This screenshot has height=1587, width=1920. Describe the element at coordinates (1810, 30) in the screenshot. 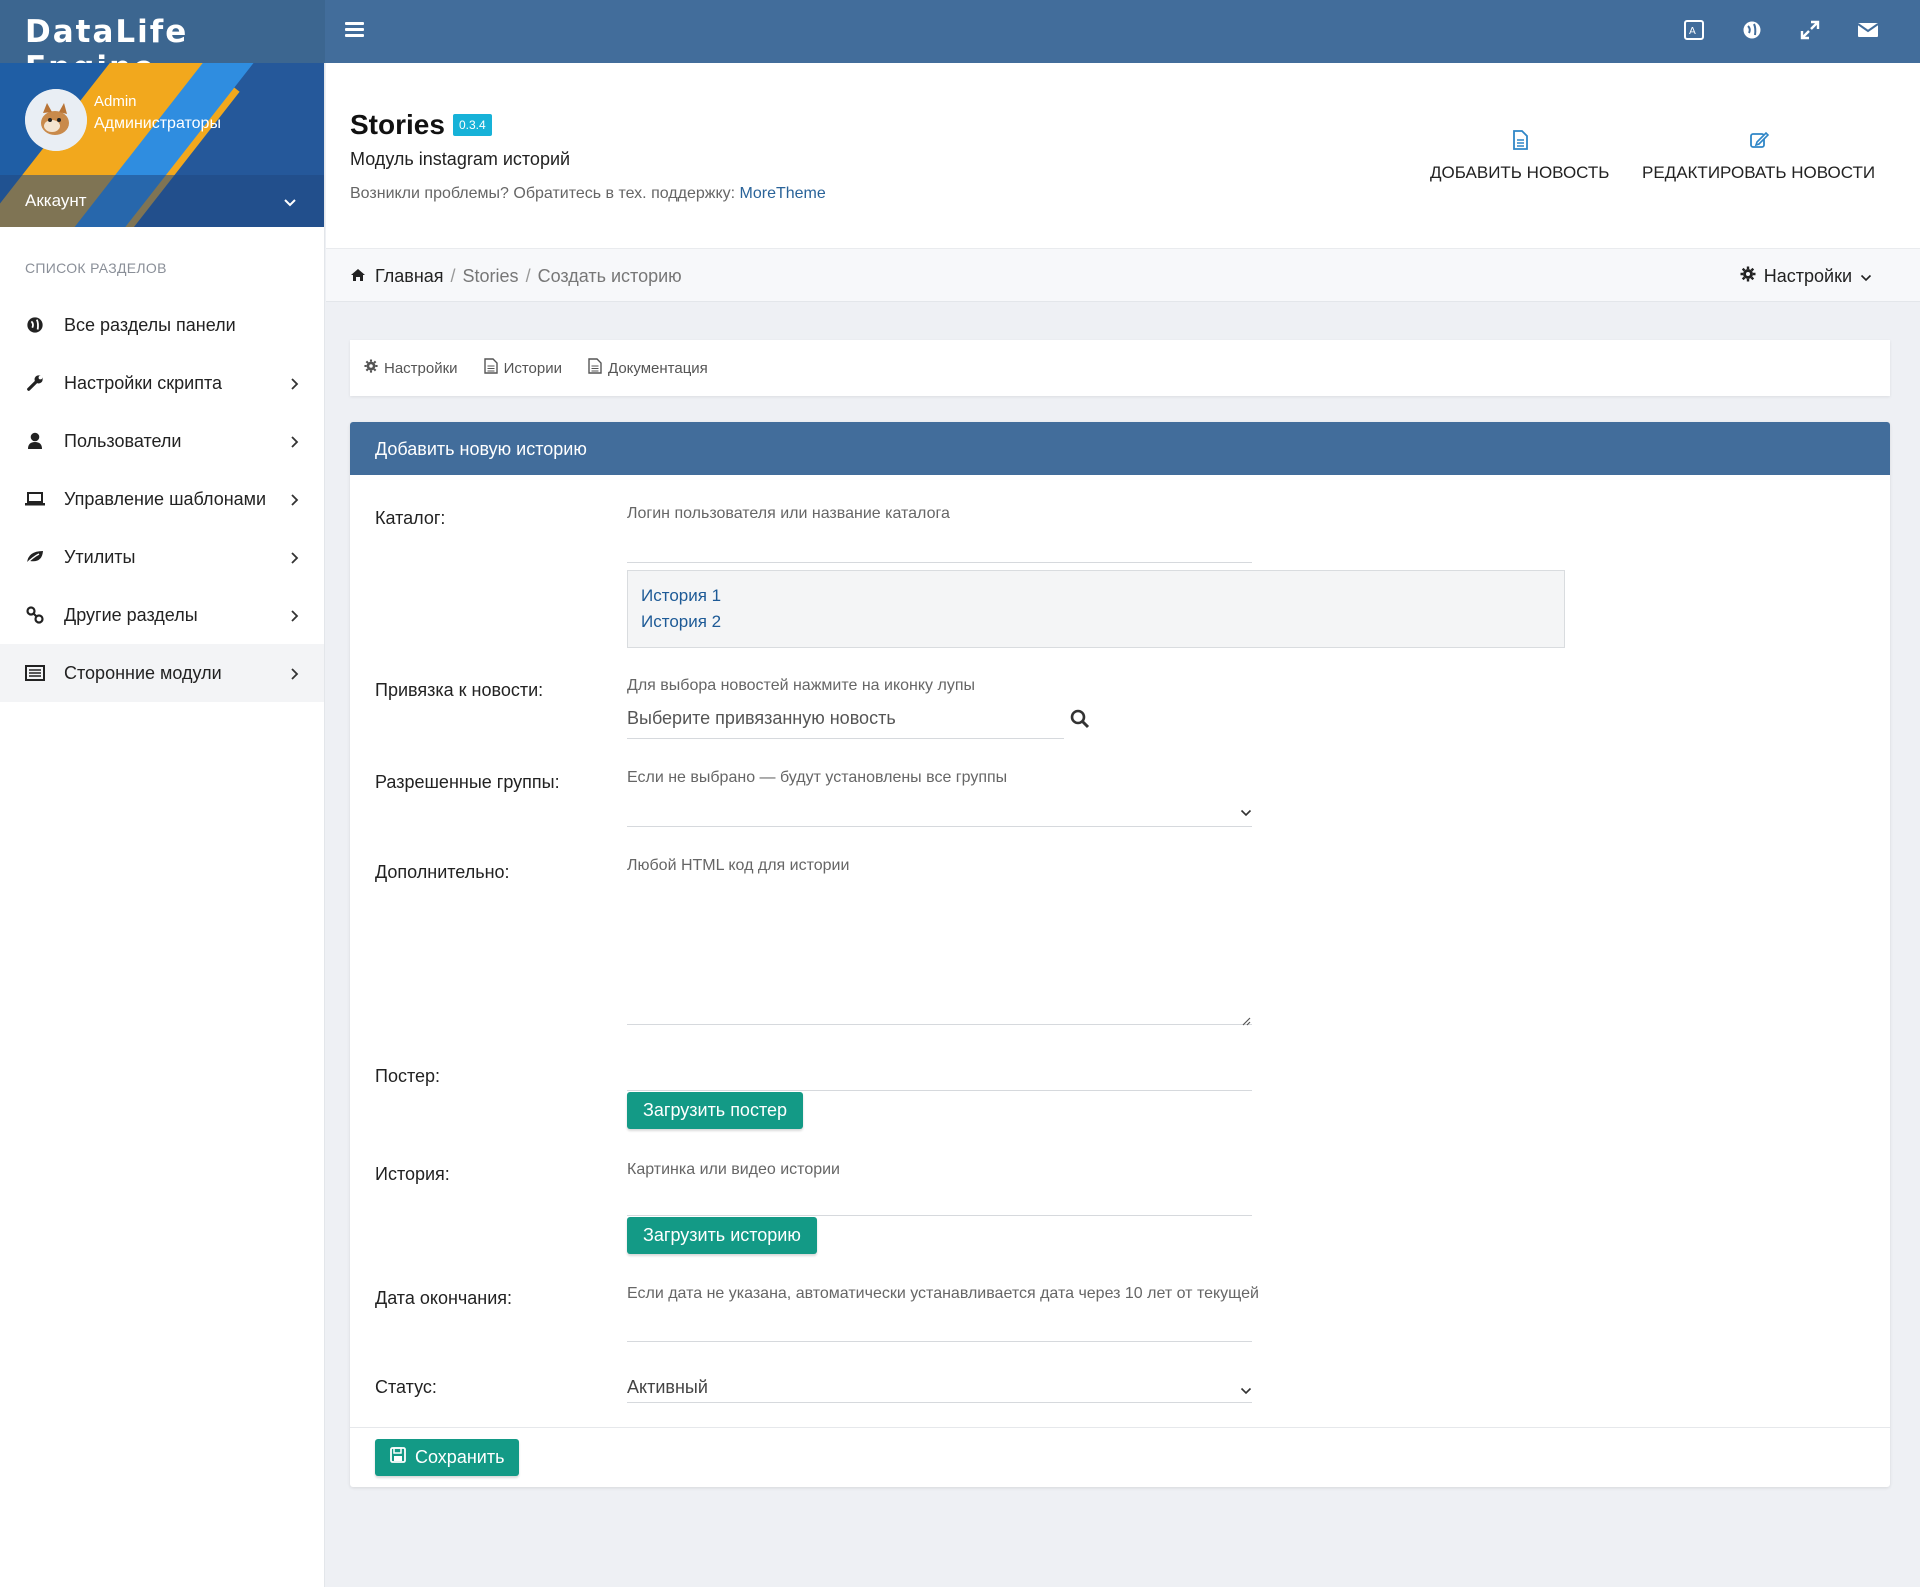

I see `fullscreen-icon` at that location.